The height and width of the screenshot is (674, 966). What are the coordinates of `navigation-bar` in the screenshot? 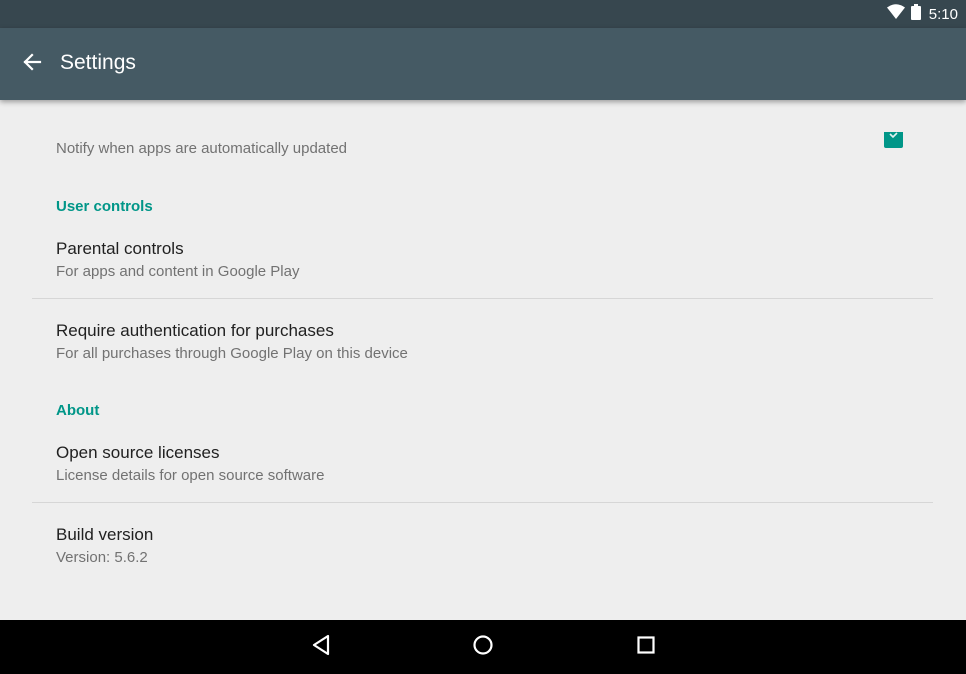 It's located at (483, 647).